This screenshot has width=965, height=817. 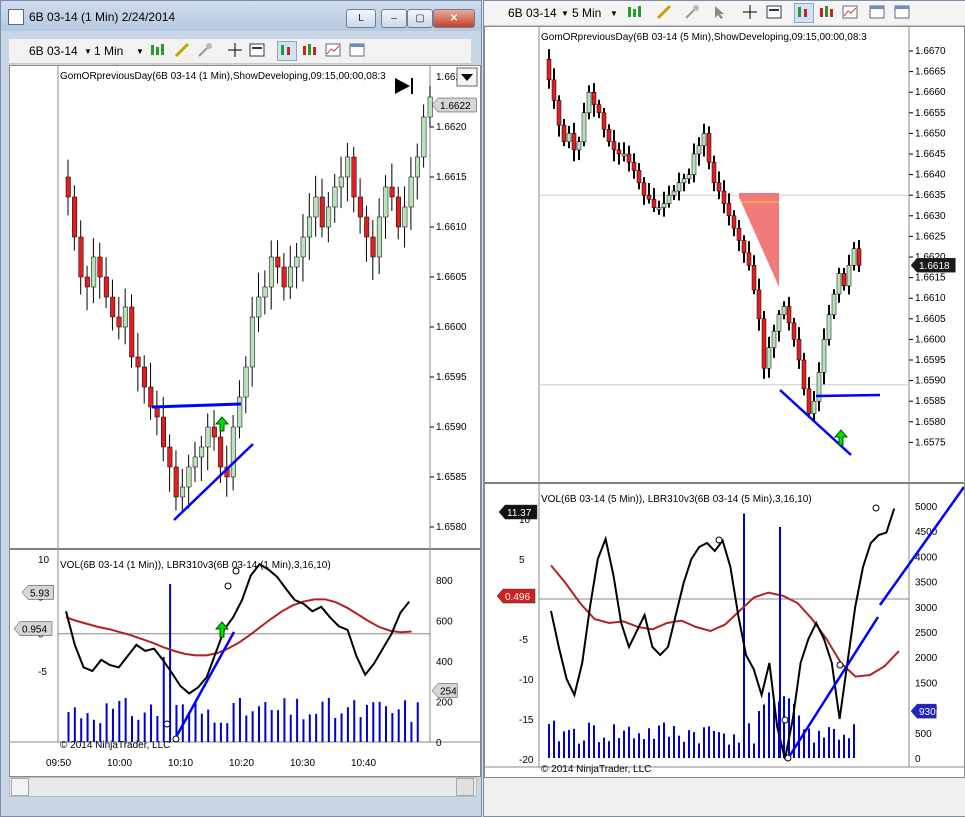 What do you see at coordinates (394, 18) in the screenshot?
I see `minimize-button: –` at bounding box center [394, 18].